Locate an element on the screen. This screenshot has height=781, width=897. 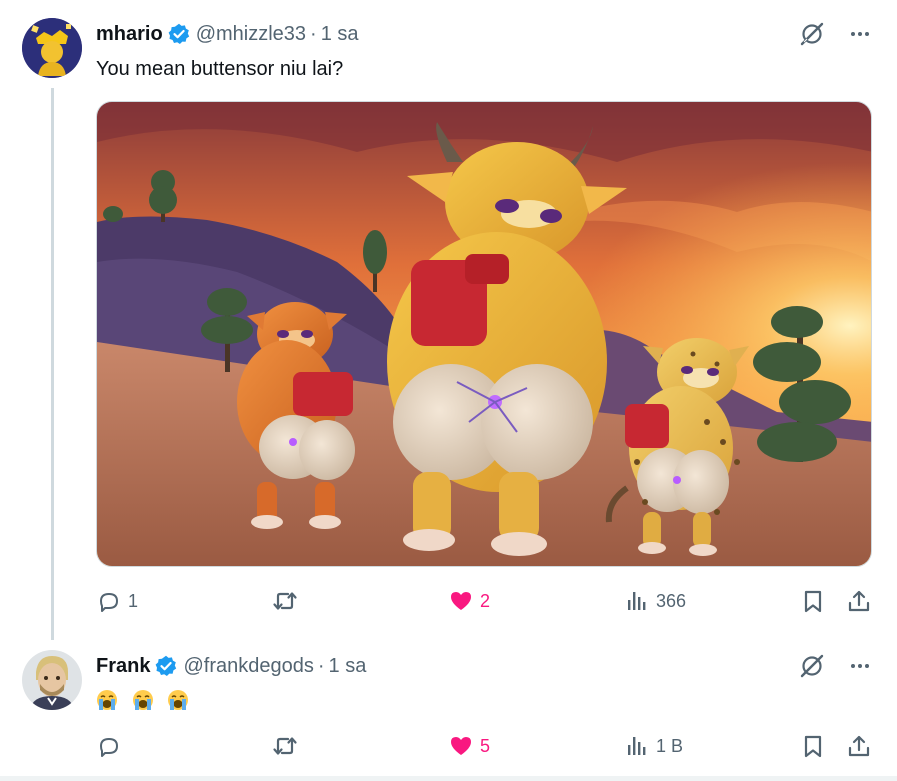
like-count: 5 is located at coordinates (485, 745).